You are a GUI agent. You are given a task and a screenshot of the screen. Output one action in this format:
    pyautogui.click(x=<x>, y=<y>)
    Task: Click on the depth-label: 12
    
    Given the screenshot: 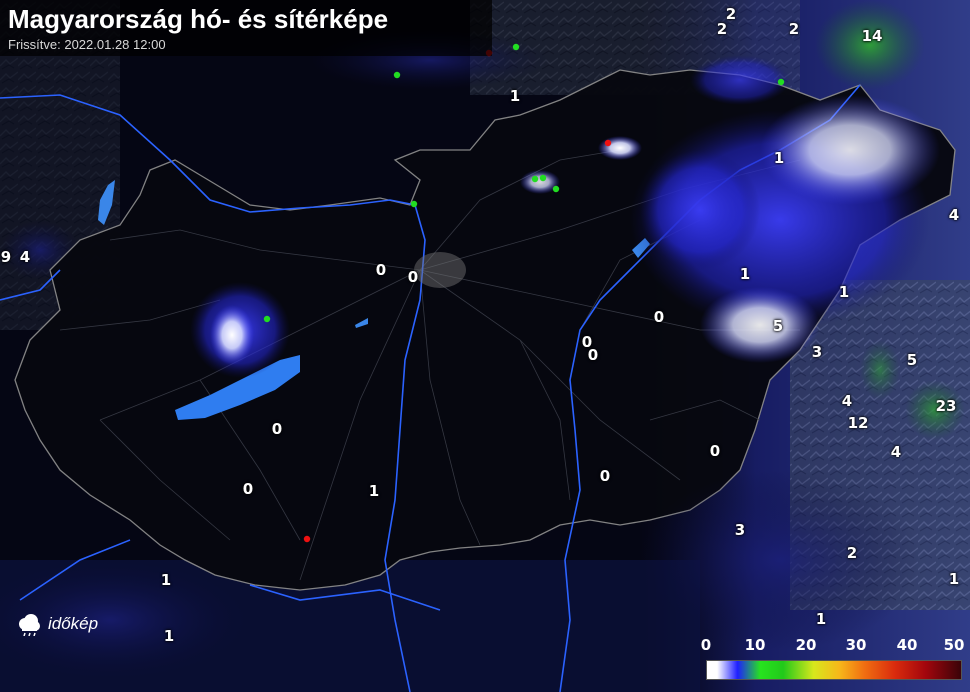 What is the action you would take?
    pyautogui.click(x=858, y=423)
    